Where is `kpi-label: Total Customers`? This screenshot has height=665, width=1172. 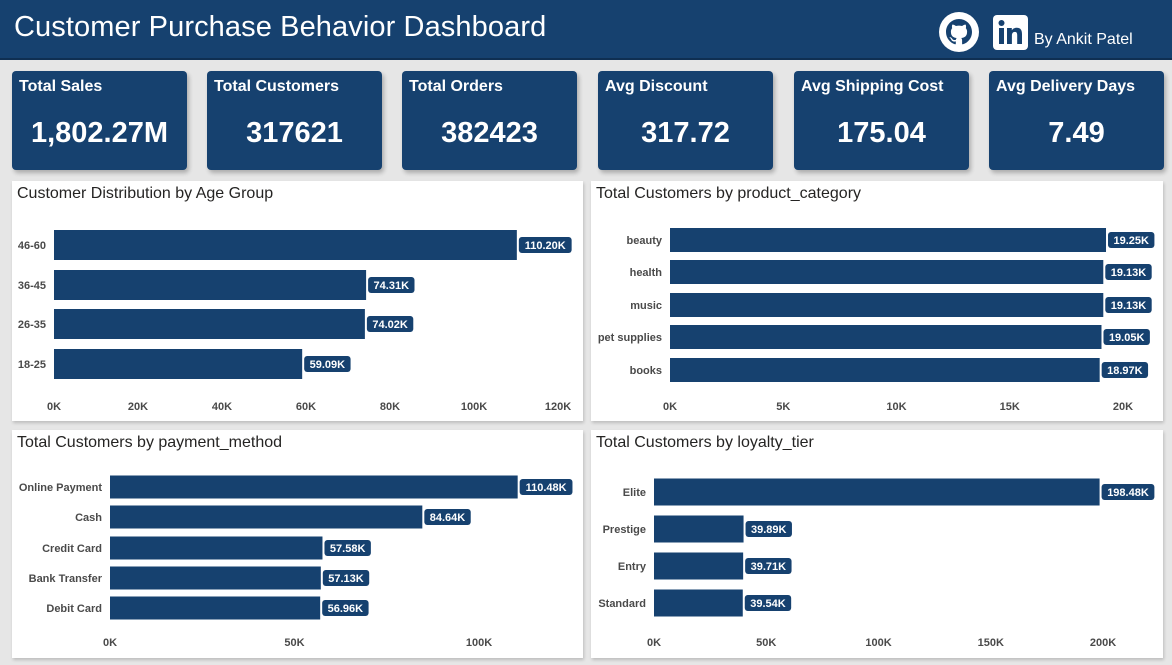 kpi-label: Total Customers is located at coordinates (277, 86).